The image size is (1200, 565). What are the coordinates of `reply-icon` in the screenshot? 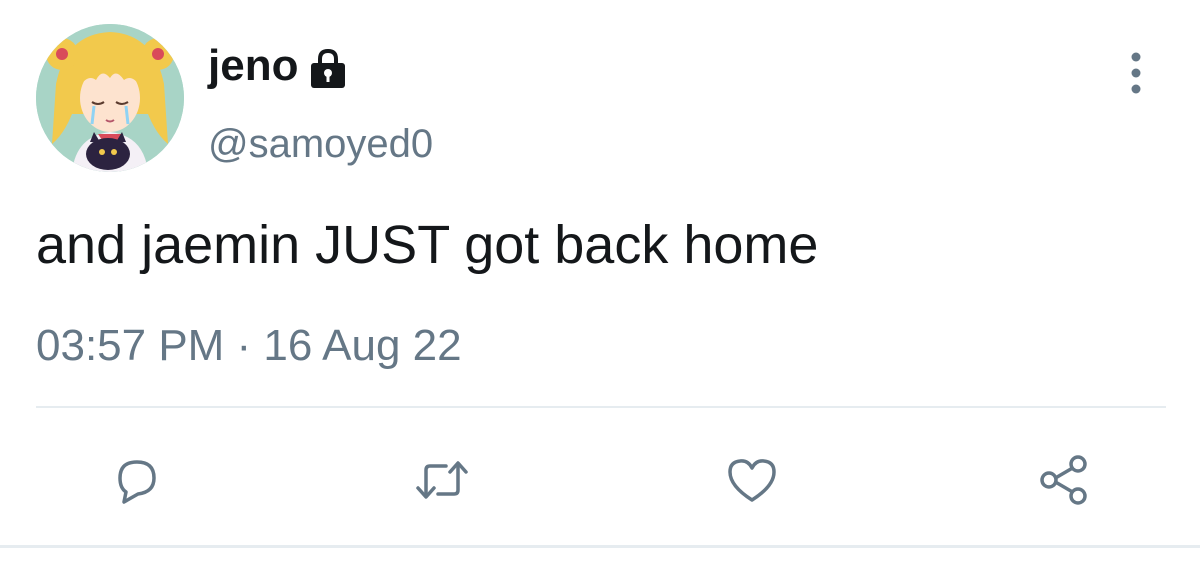 It's located at (137, 482).